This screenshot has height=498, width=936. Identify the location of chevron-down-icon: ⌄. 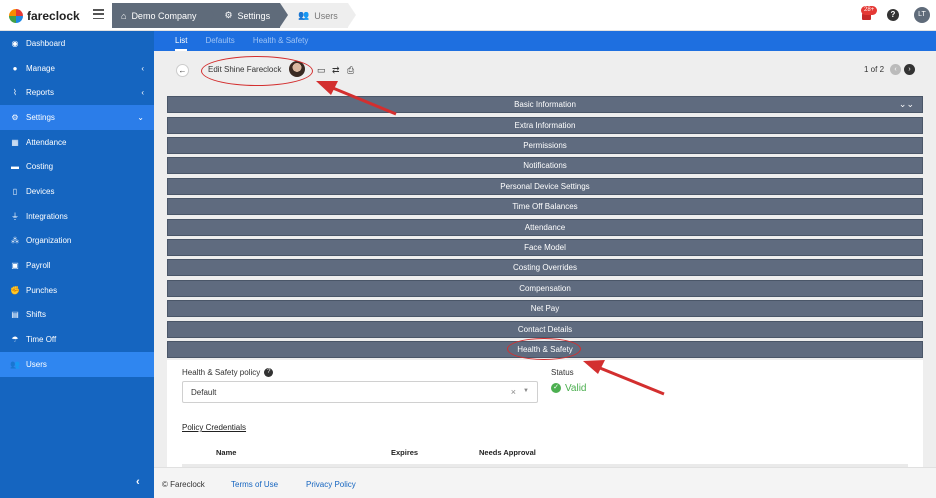
(140, 118).